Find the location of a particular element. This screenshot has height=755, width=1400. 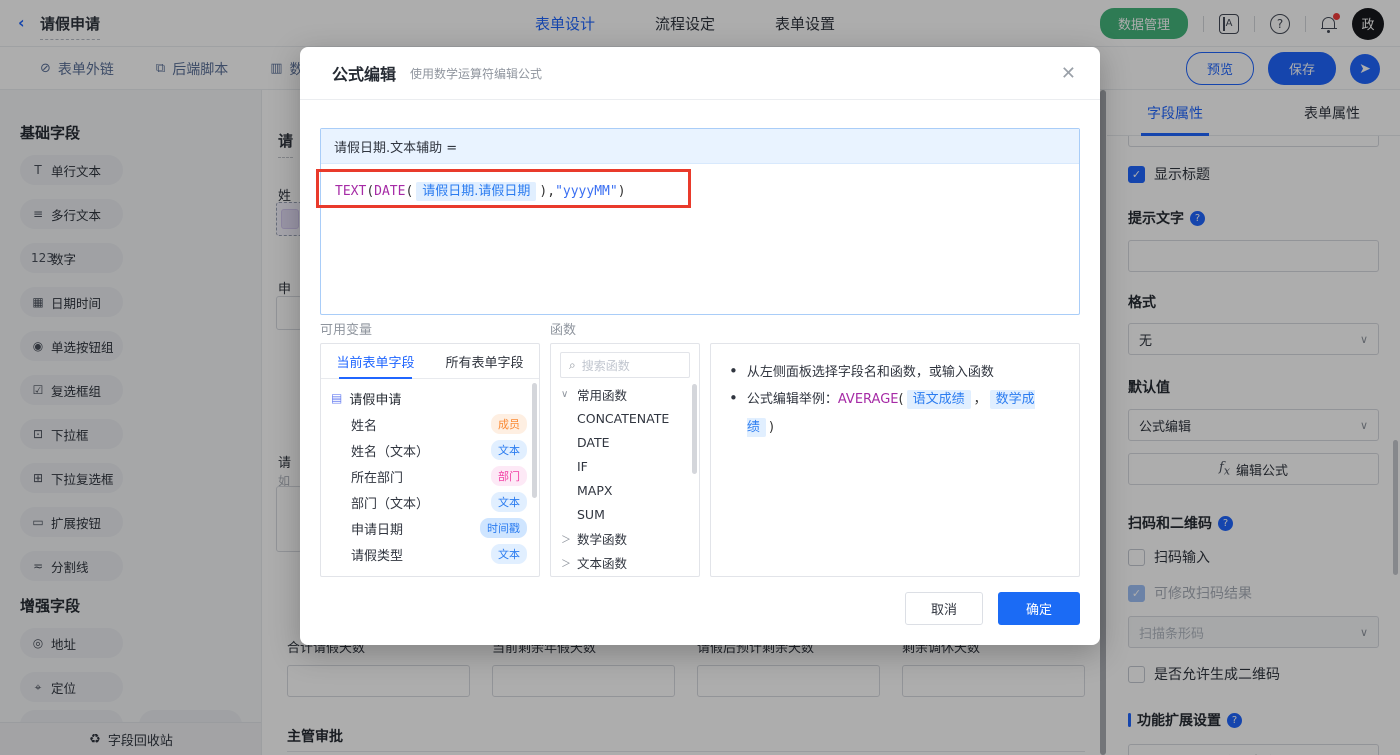

variable-row: 请假类型 文本 is located at coordinates (430, 554).